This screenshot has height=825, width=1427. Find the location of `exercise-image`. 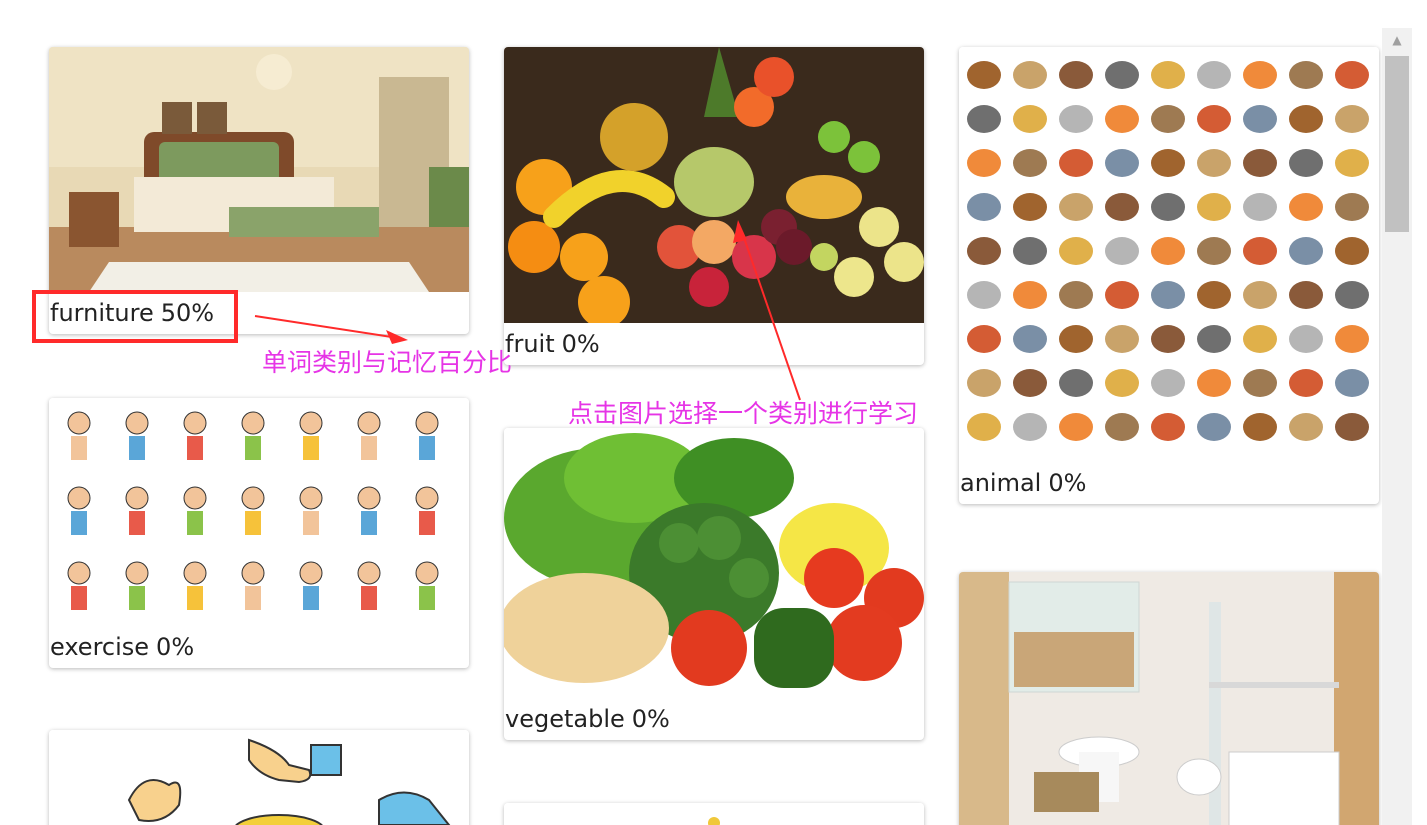

exercise-image is located at coordinates (259, 512).